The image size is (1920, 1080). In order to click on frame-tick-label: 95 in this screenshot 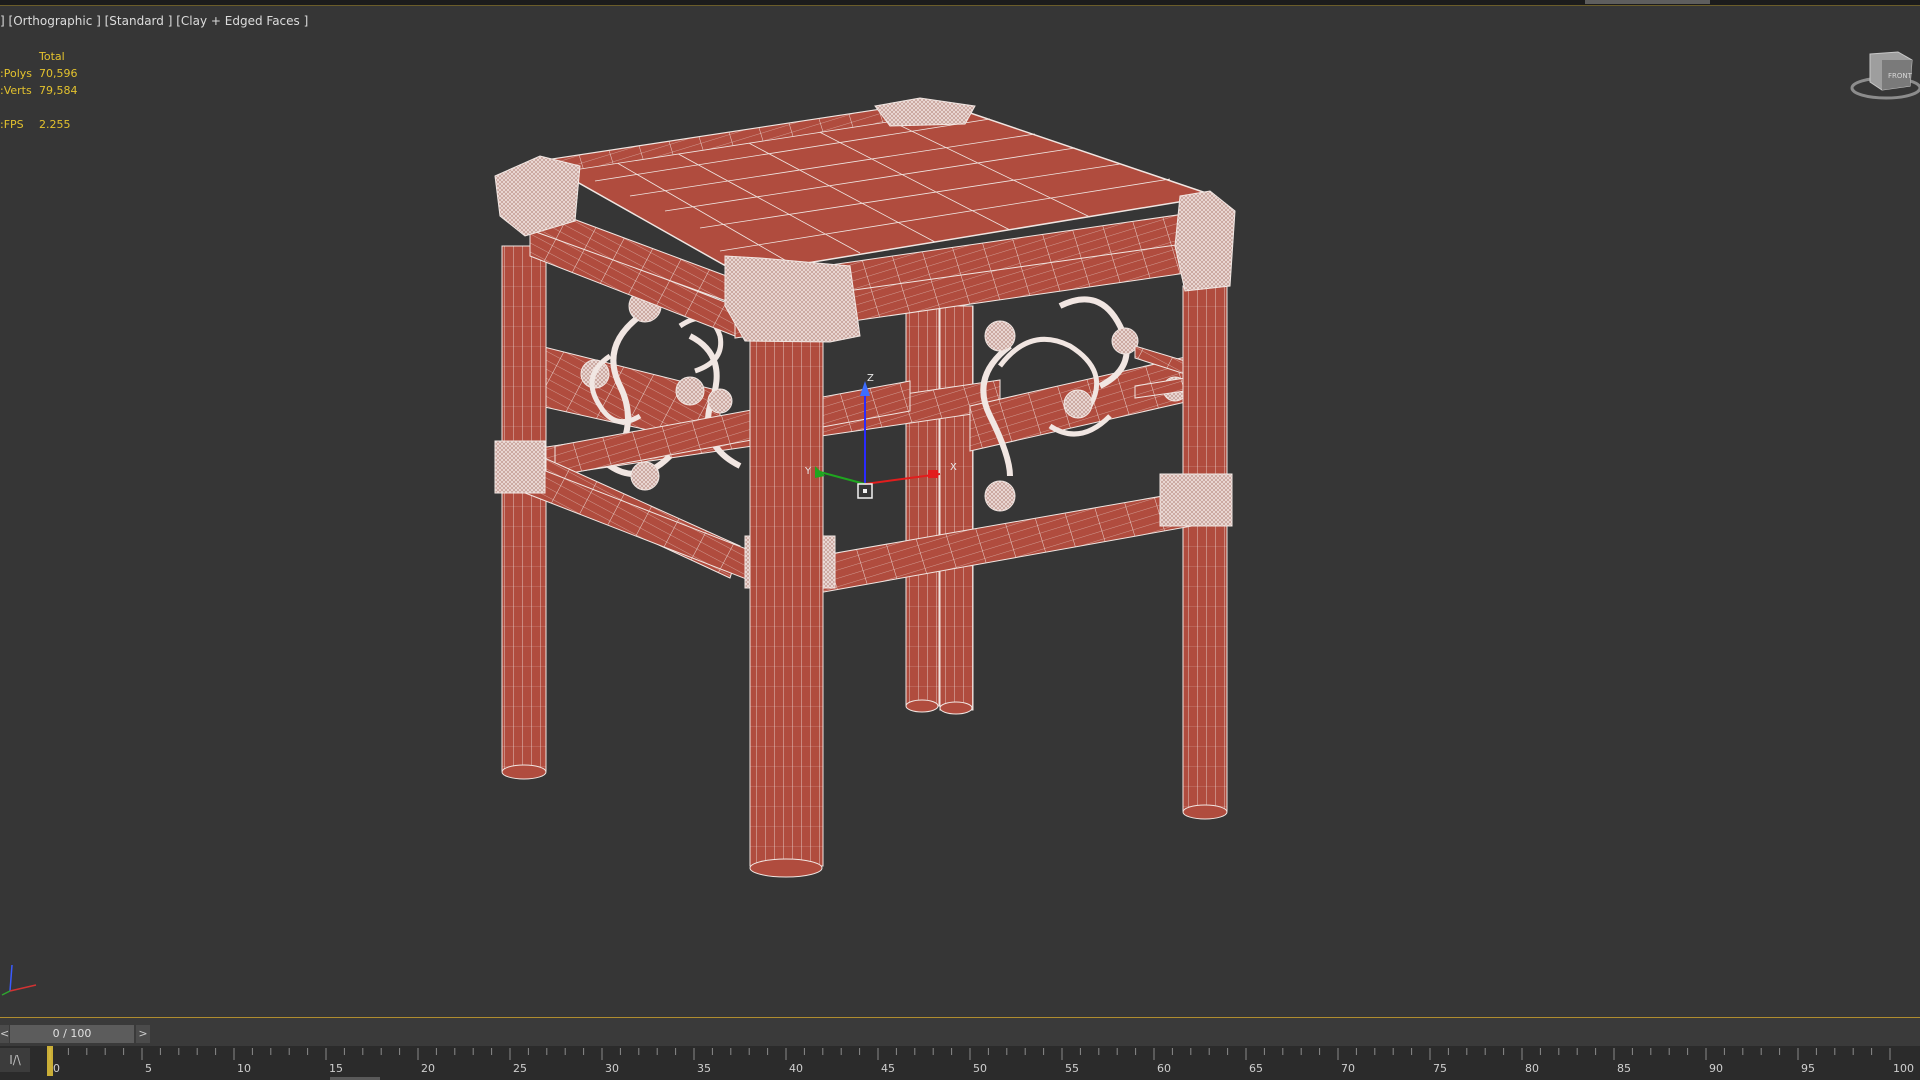, I will do `click(1808, 1068)`.